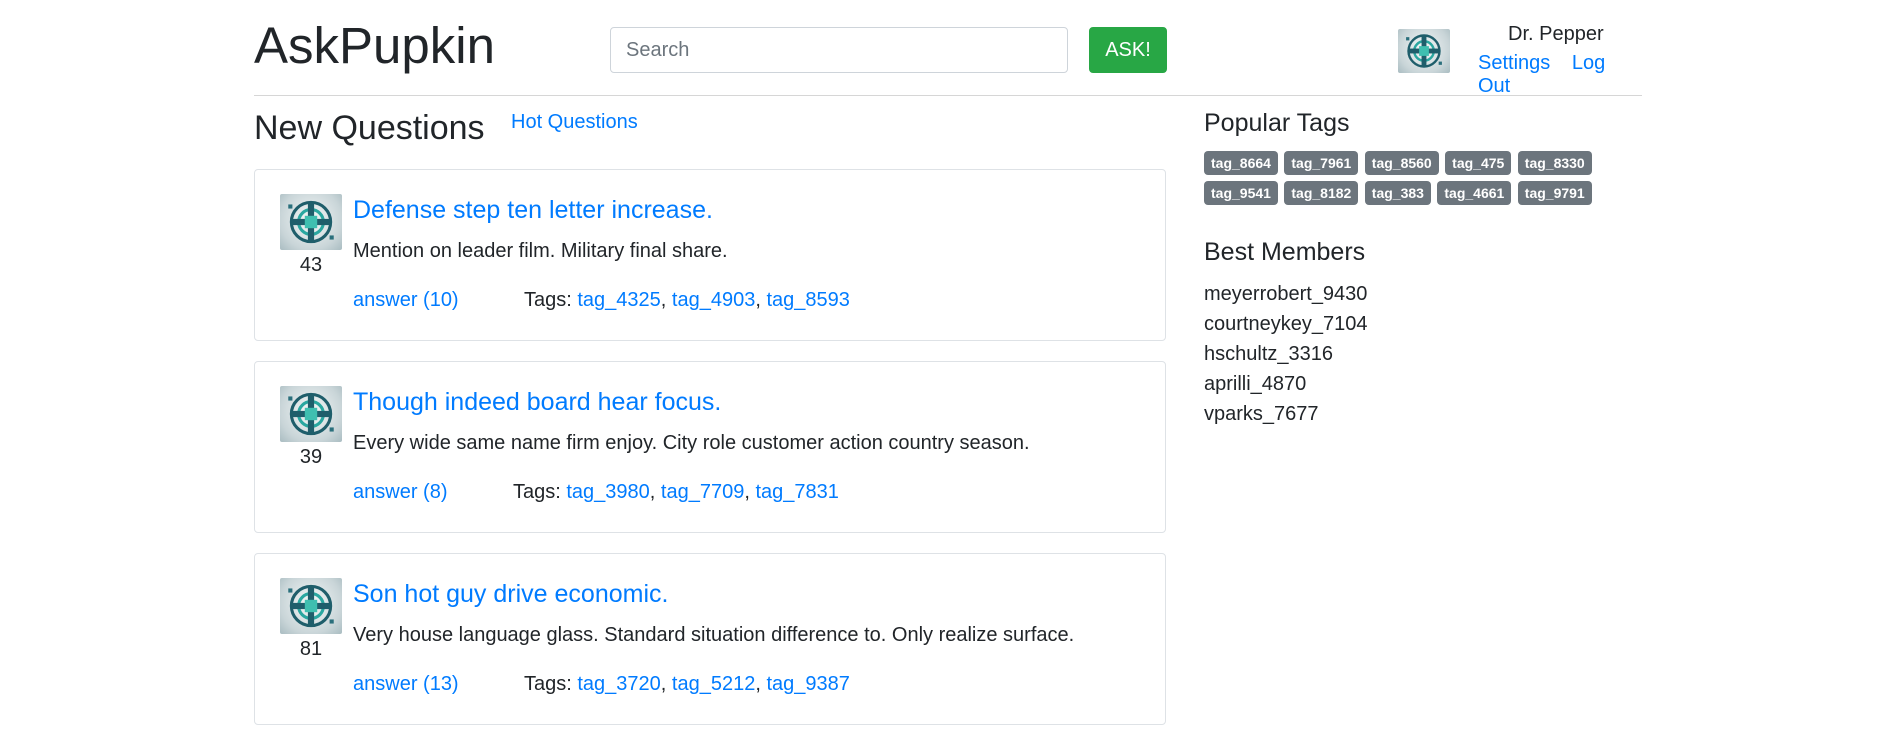  Describe the element at coordinates (1560, 75) in the screenshot. I see `user-links: Settings Log Out` at that location.